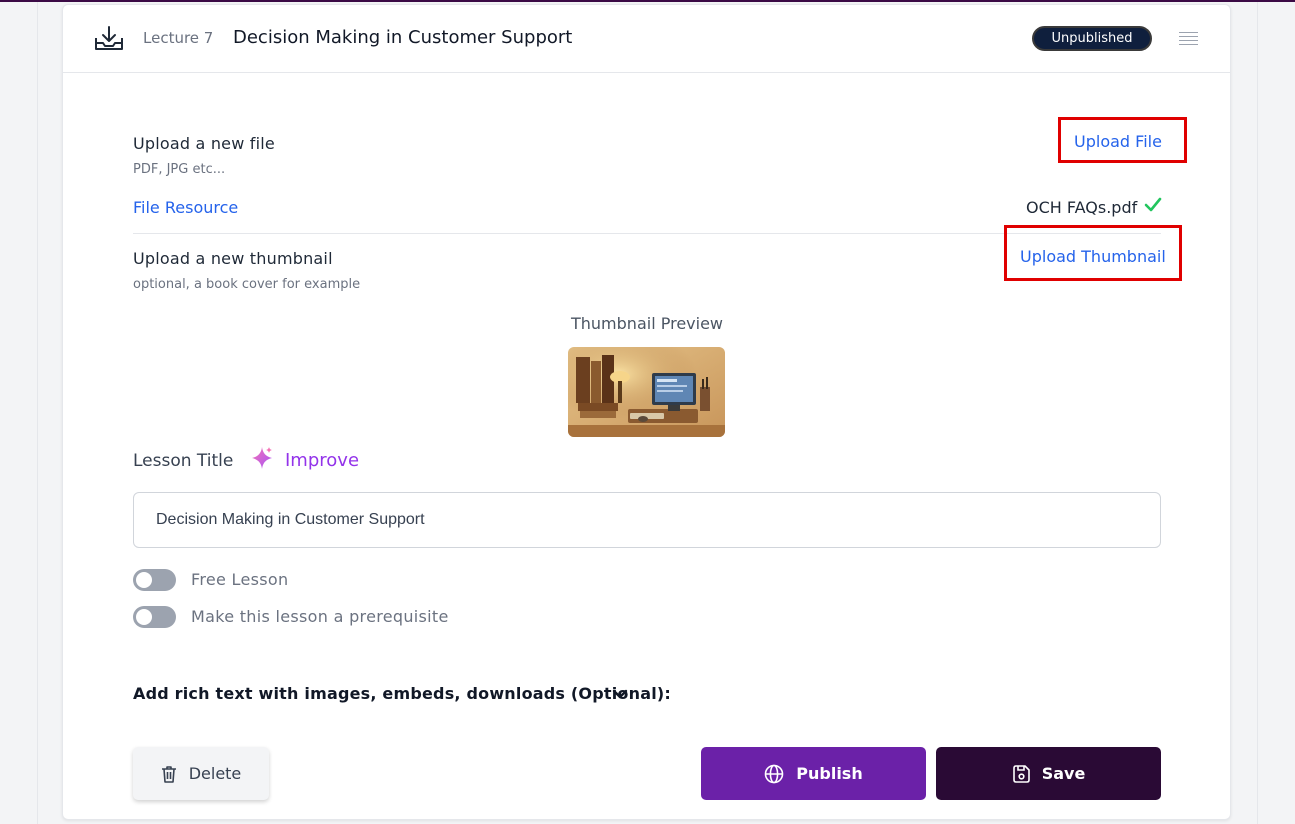  I want to click on chevron-down-icon, so click(620, 694).